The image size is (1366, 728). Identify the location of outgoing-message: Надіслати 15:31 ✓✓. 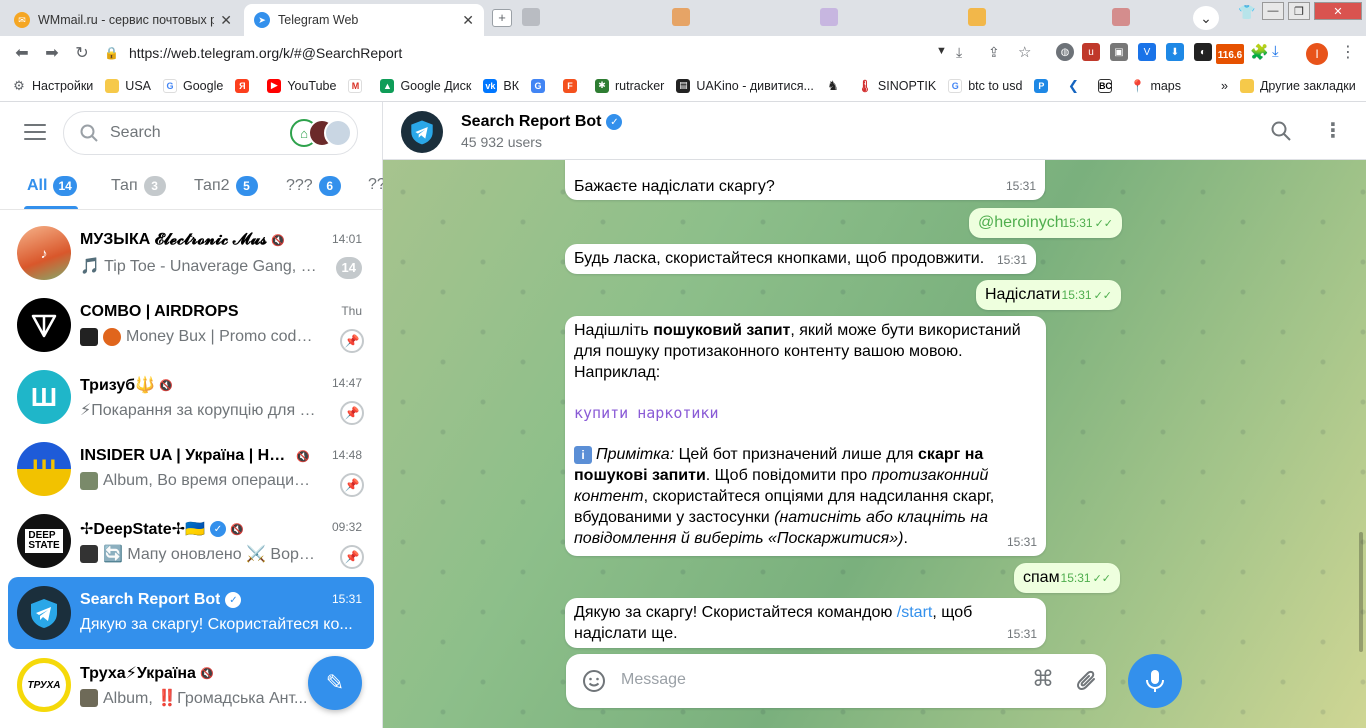
(1048, 295).